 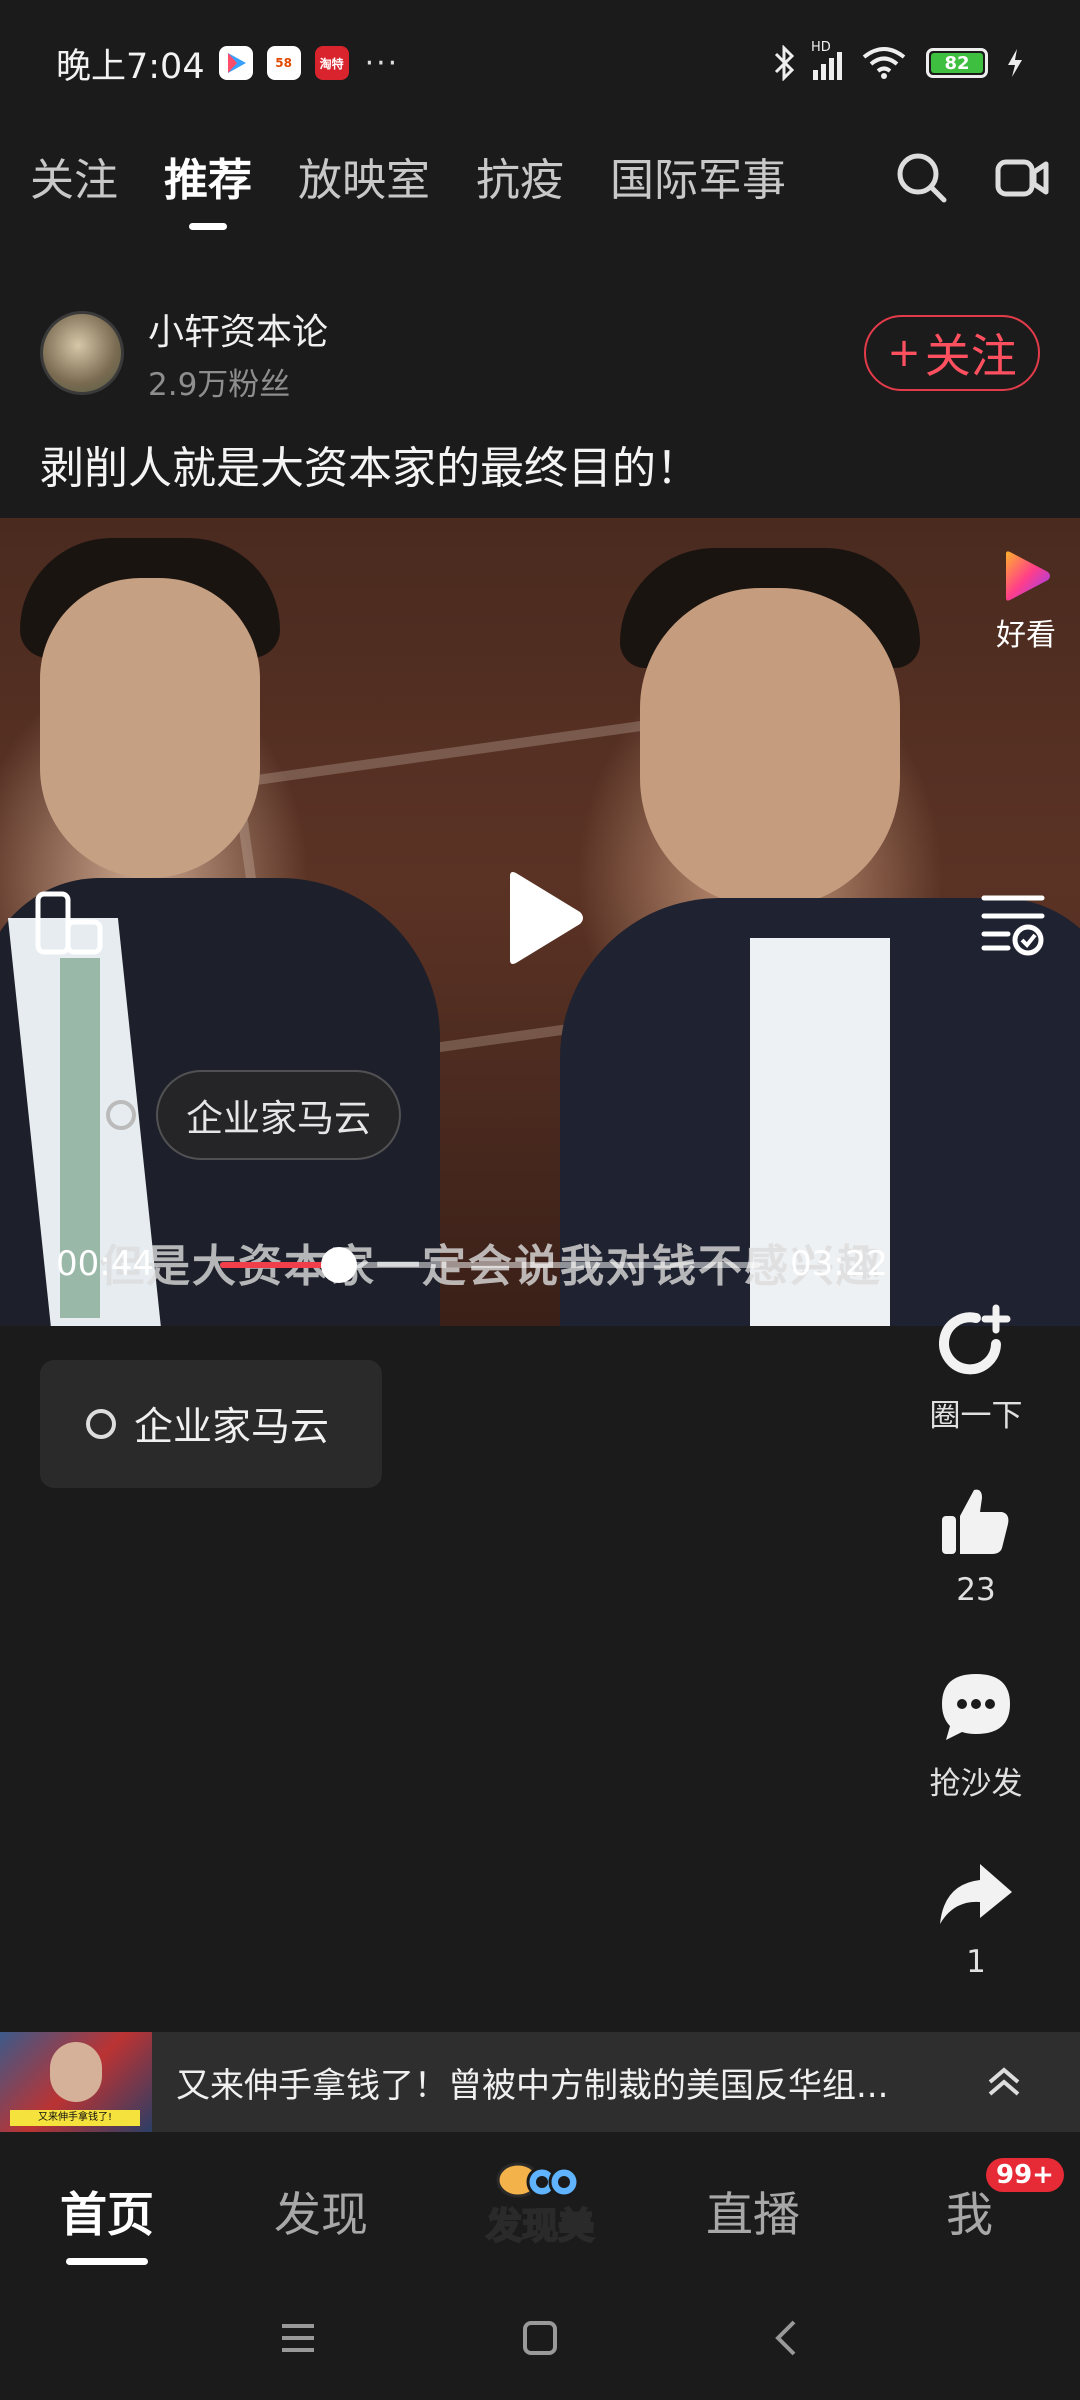 I want to click on follow-label: 关注, so click(x=970, y=356).